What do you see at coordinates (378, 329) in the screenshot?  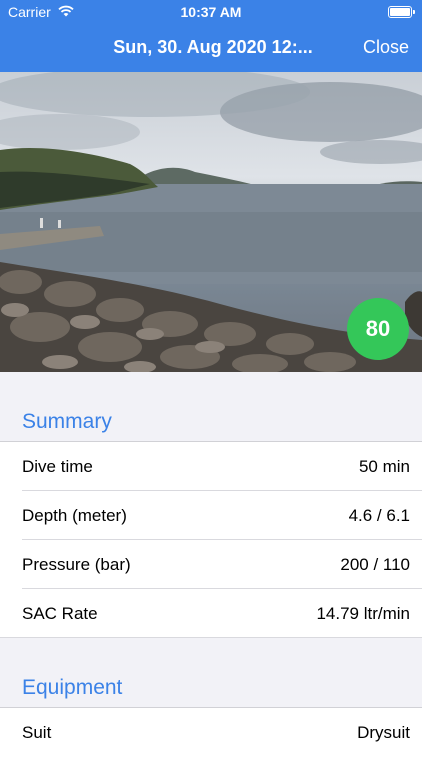 I see `score-badge: 80` at bounding box center [378, 329].